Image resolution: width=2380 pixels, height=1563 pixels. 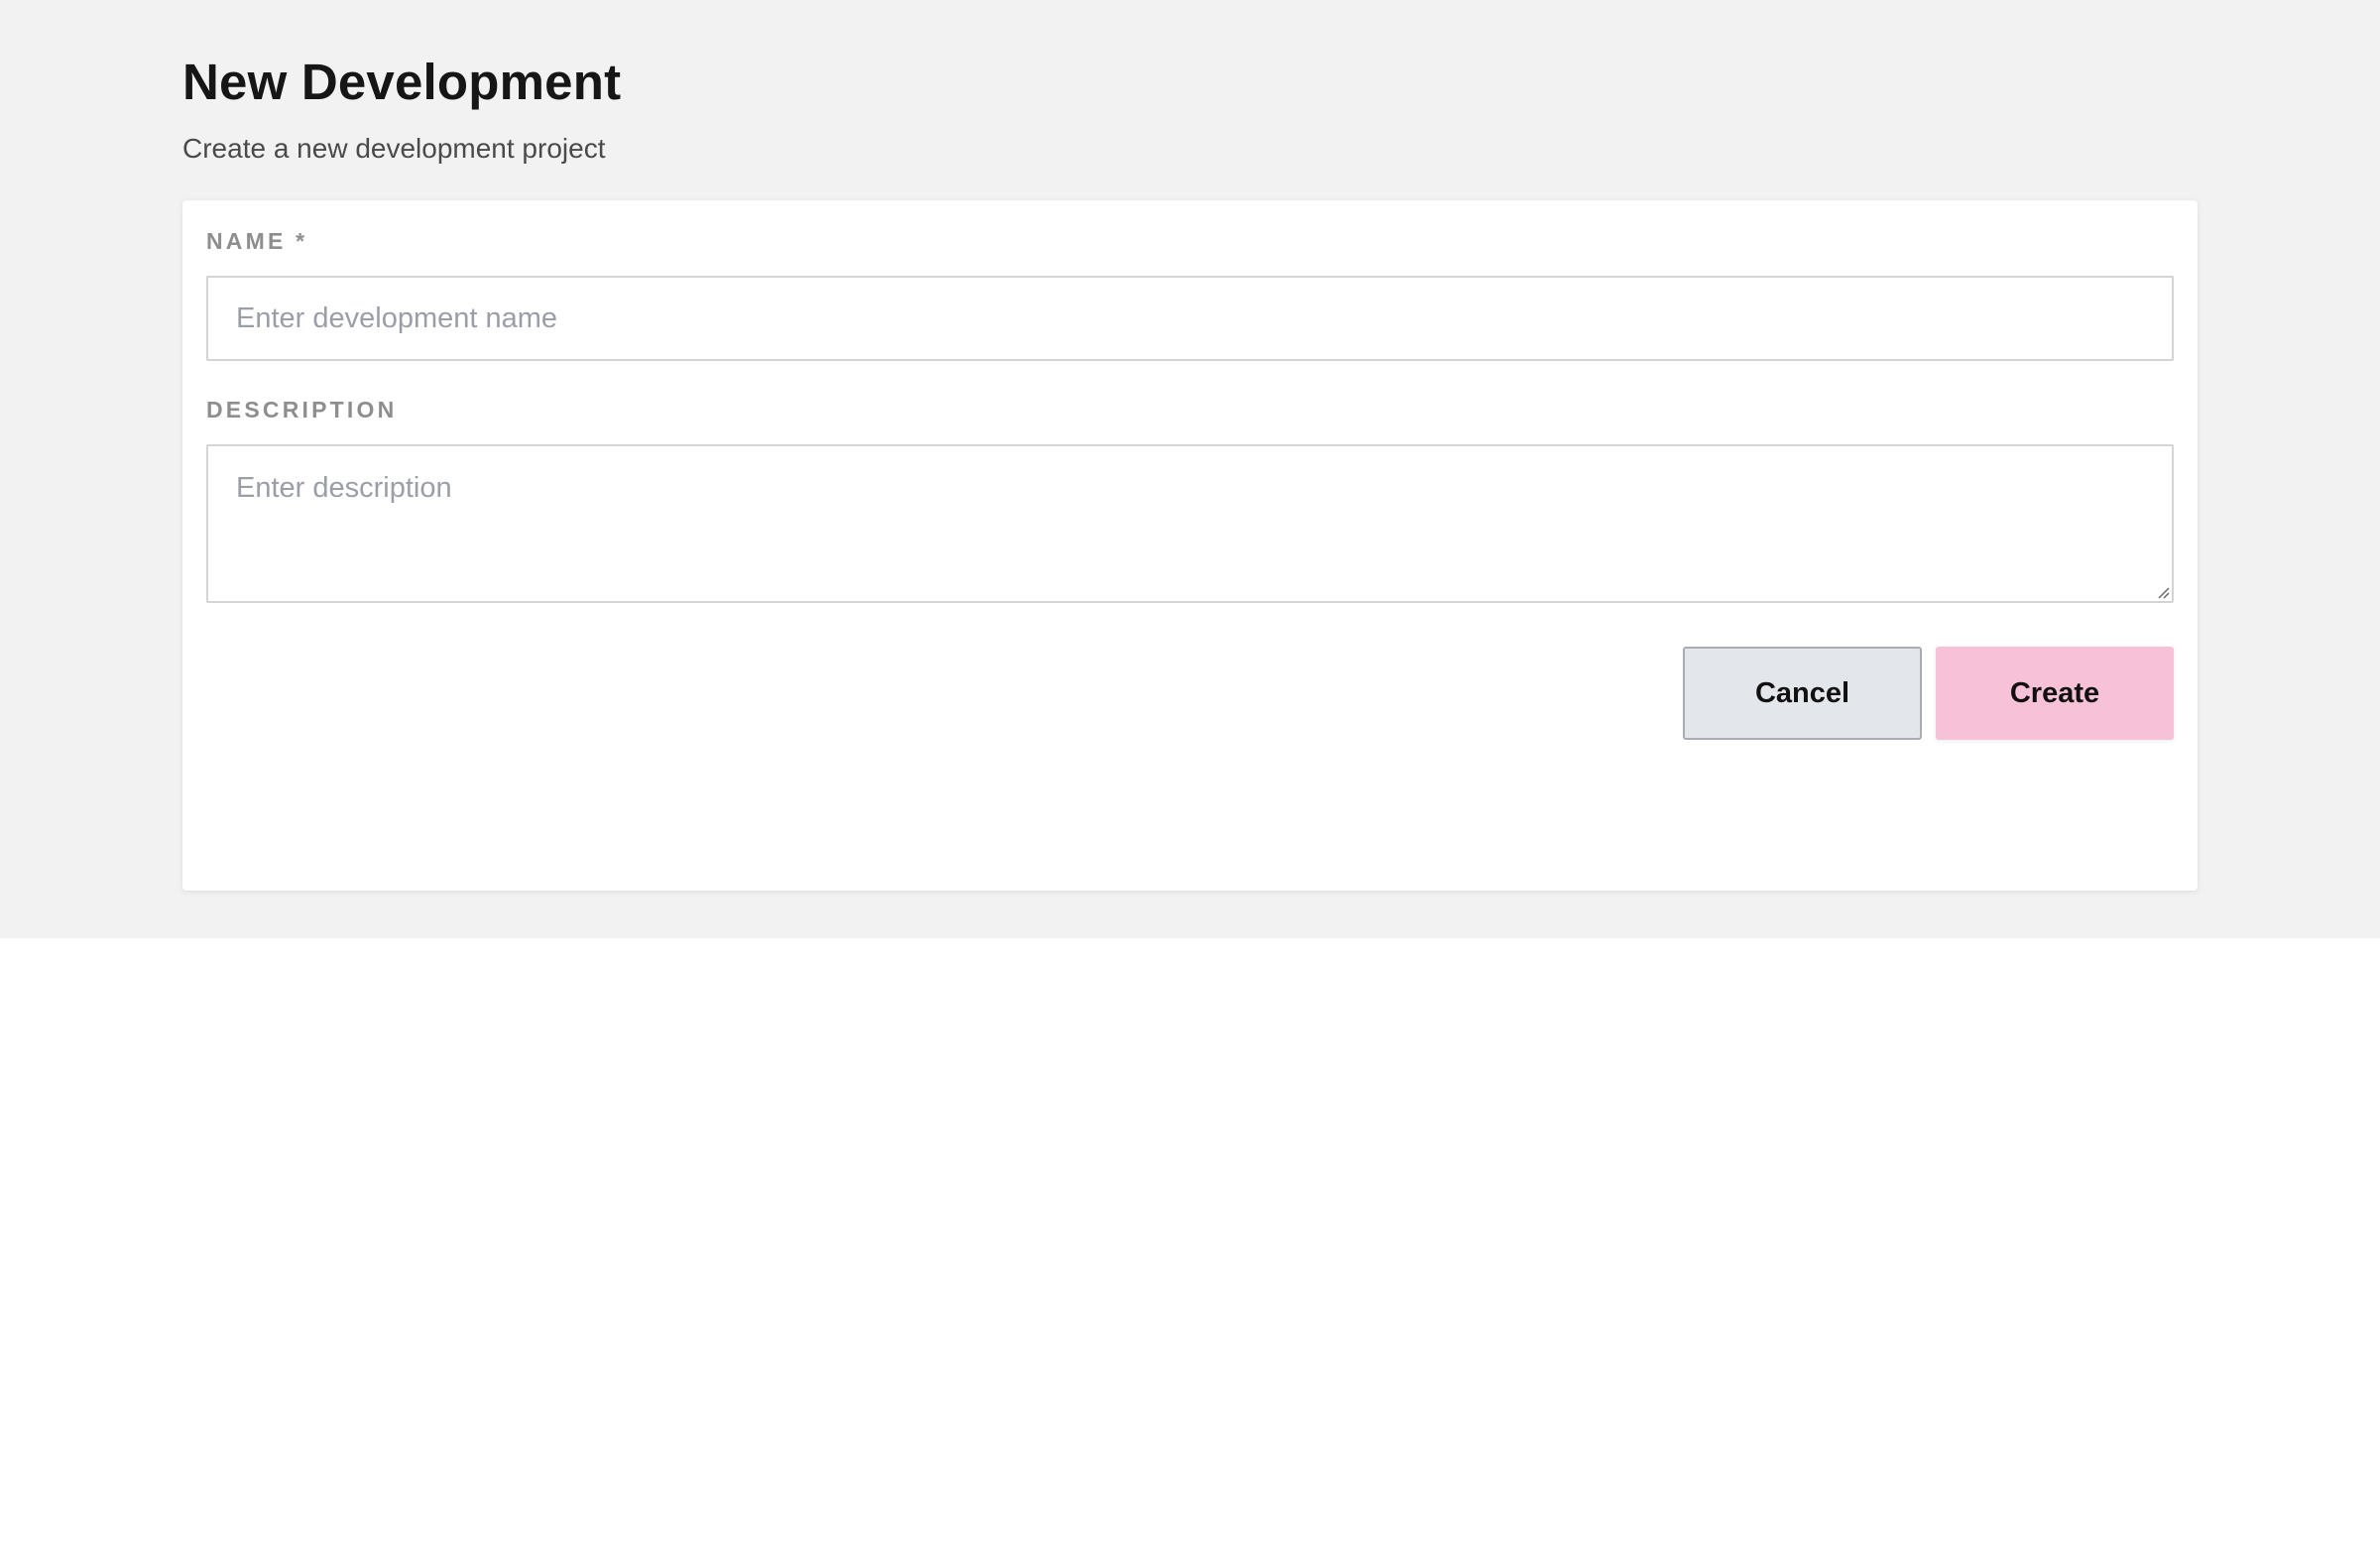 I want to click on description-field-label: DESCRIPTION, so click(x=302, y=409).